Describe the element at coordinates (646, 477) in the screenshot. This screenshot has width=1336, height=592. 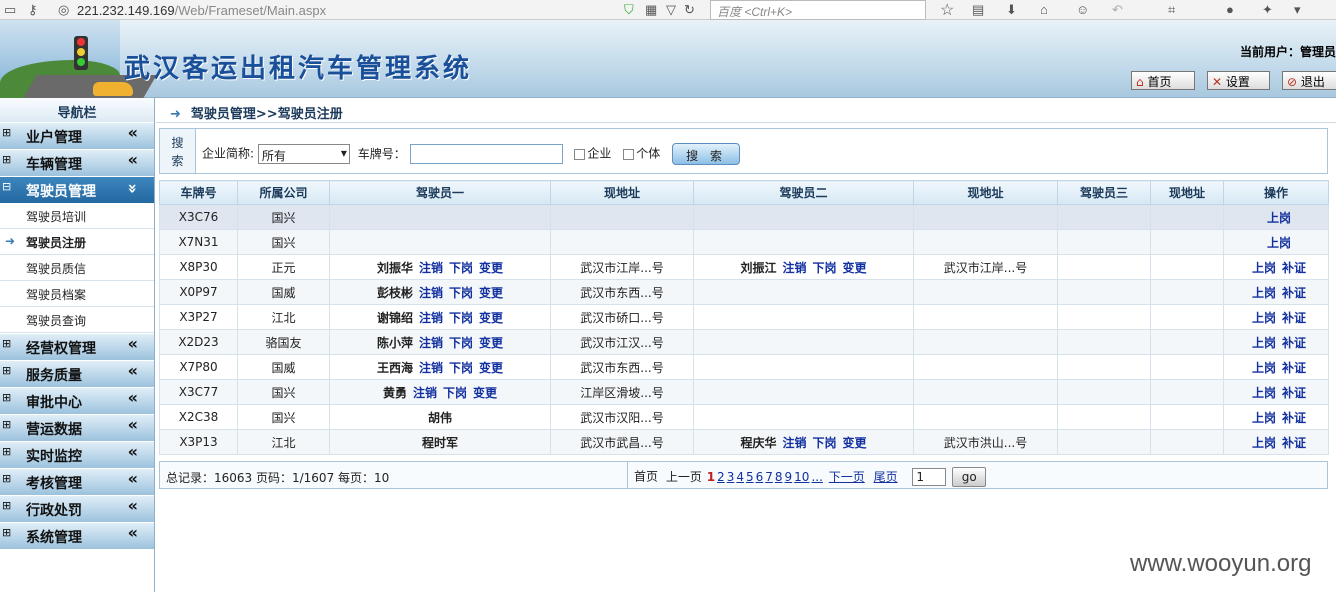
I see `first-page-link: 首页` at that location.